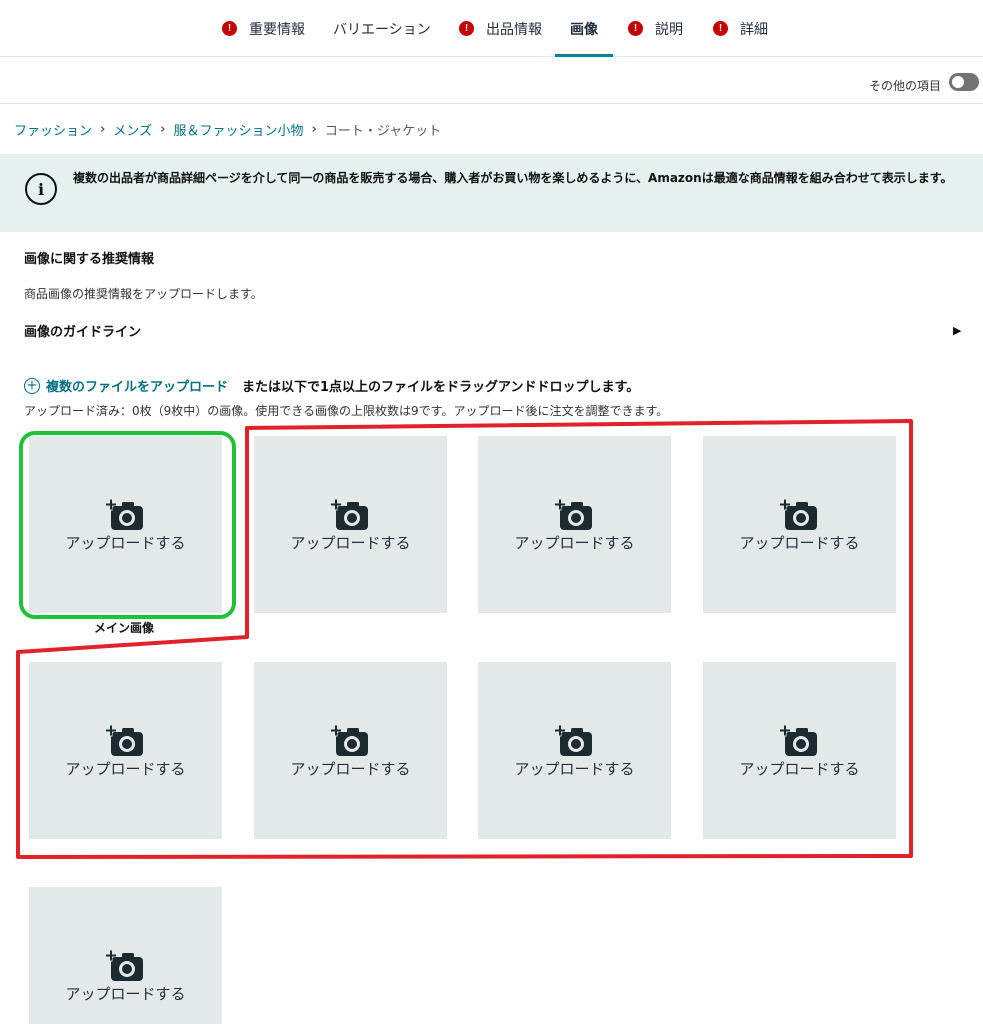 The width and height of the screenshot is (983, 1024). Describe the element at coordinates (124, 628) in the screenshot. I see `main-image-caption: メイン画像` at that location.